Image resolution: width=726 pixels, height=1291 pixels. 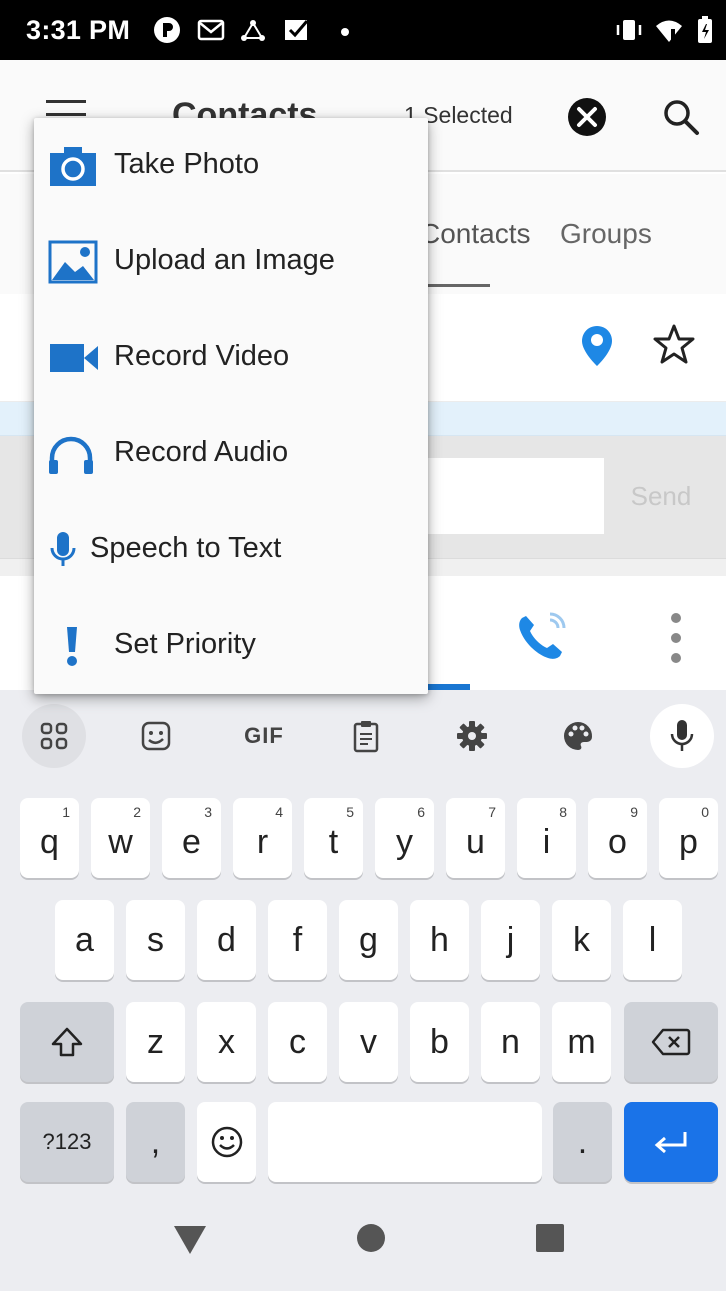 I want to click on status-bar: 3:31 PM, so click(x=363, y=30).